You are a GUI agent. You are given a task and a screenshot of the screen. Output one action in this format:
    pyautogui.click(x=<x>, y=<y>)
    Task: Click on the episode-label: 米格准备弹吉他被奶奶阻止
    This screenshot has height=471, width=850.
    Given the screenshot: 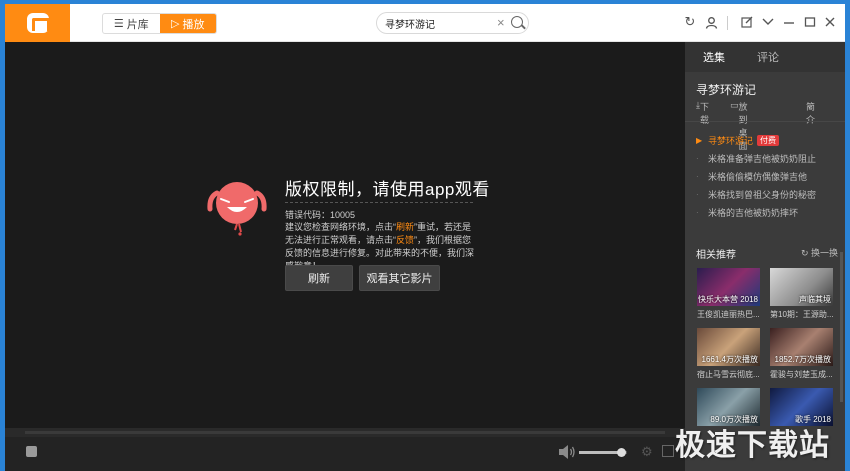 What is the action you would take?
    pyautogui.click(x=762, y=158)
    